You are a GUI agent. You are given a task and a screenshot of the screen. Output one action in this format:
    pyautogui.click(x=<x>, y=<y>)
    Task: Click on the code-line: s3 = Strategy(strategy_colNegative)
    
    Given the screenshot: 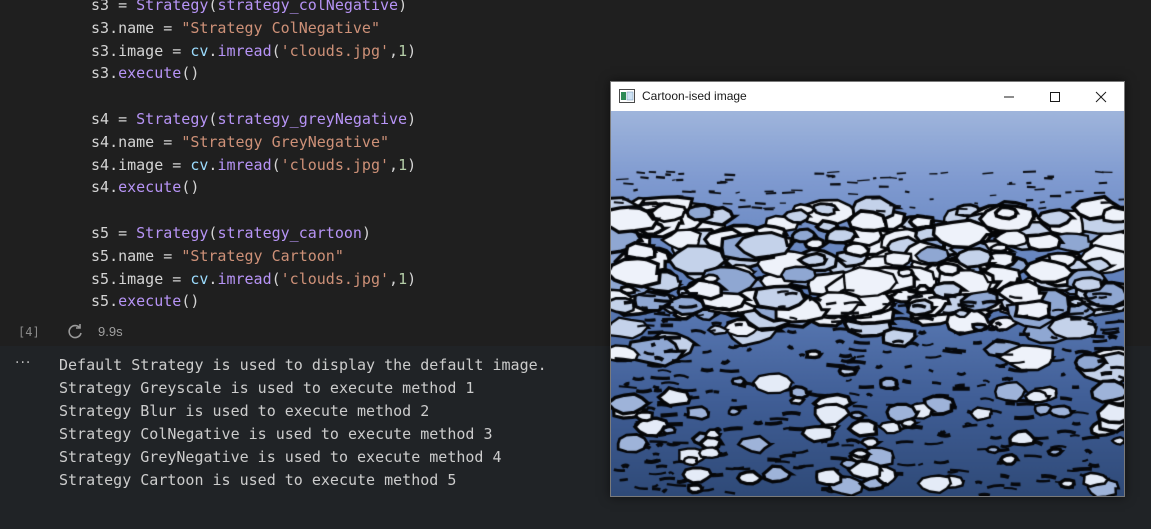 What is the action you would take?
    pyautogui.click(x=249, y=8)
    